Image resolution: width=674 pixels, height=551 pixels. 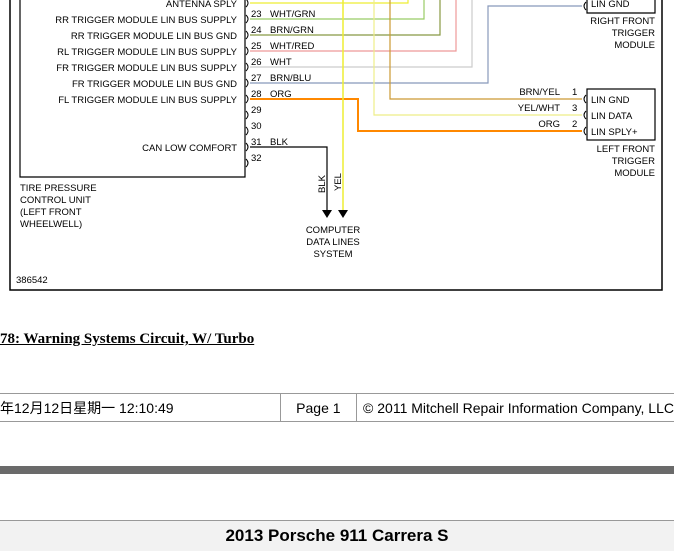 I want to click on pin-31: 31, so click(x=256, y=142).